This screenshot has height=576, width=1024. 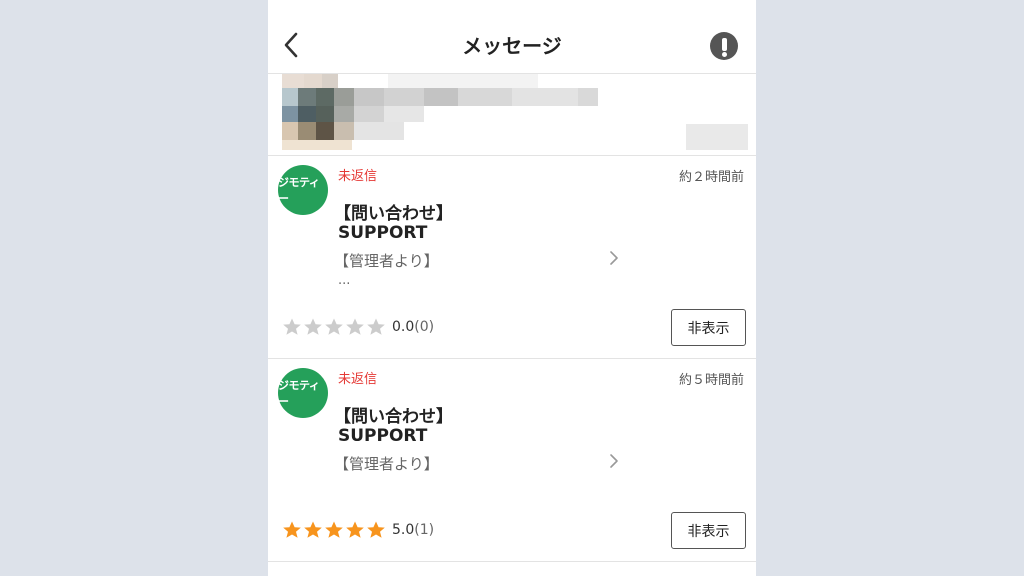 What do you see at coordinates (724, 46) in the screenshot?
I see `report-button` at bounding box center [724, 46].